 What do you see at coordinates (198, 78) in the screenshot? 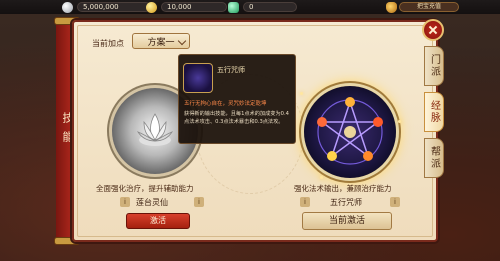
I see `five-elements-skill-icon` at bounding box center [198, 78].